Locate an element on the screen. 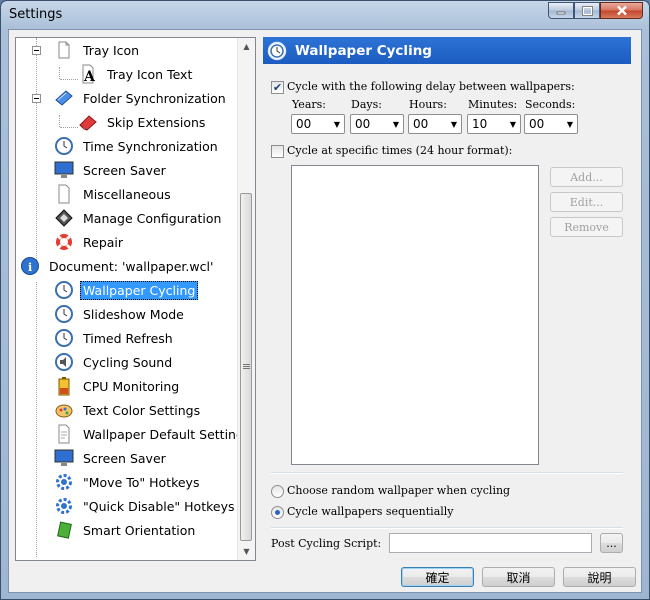 The width and height of the screenshot is (650, 600). years-select: 00 ▼ is located at coordinates (318, 124).